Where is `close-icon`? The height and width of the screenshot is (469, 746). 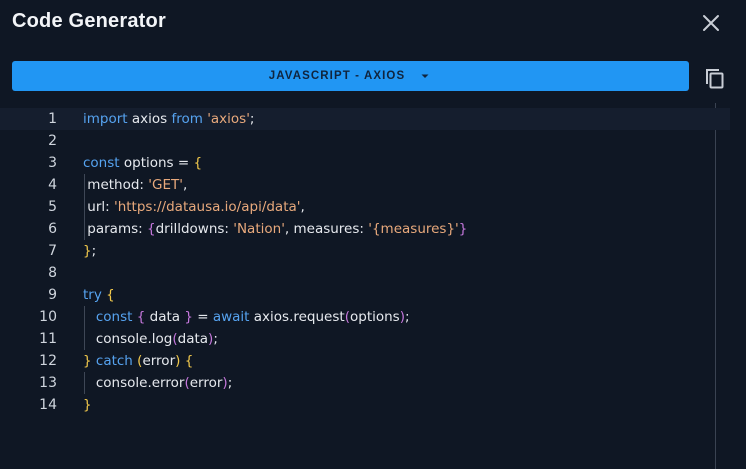 close-icon is located at coordinates (711, 23).